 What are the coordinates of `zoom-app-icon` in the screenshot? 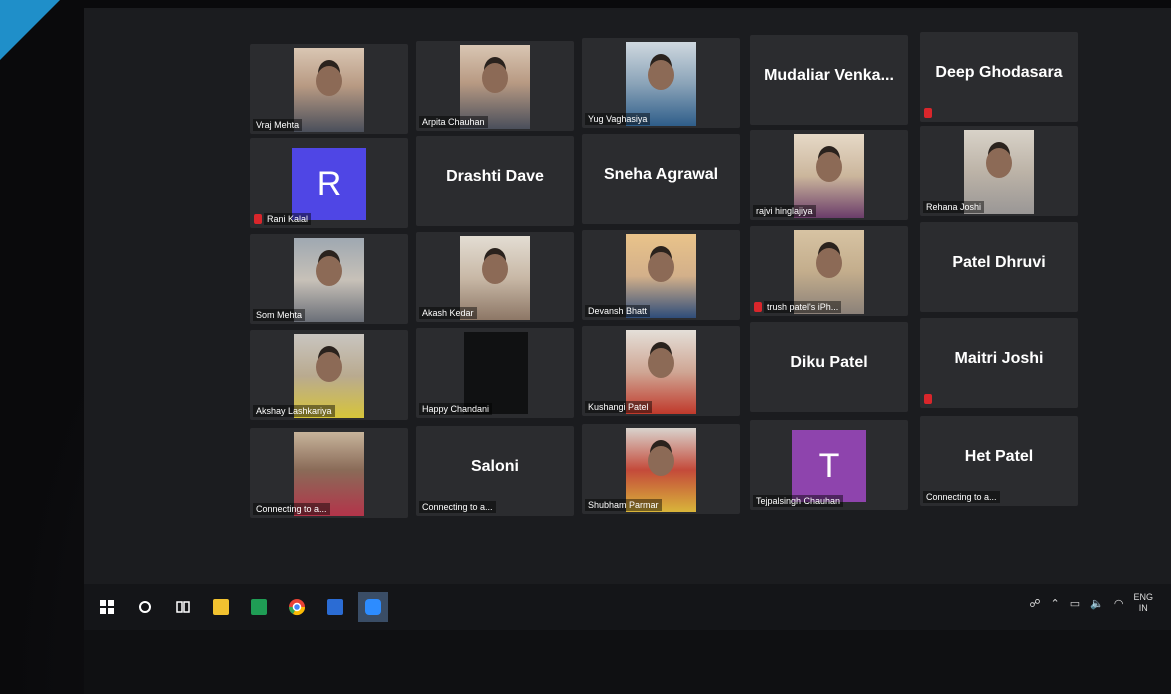 It's located at (373, 607).